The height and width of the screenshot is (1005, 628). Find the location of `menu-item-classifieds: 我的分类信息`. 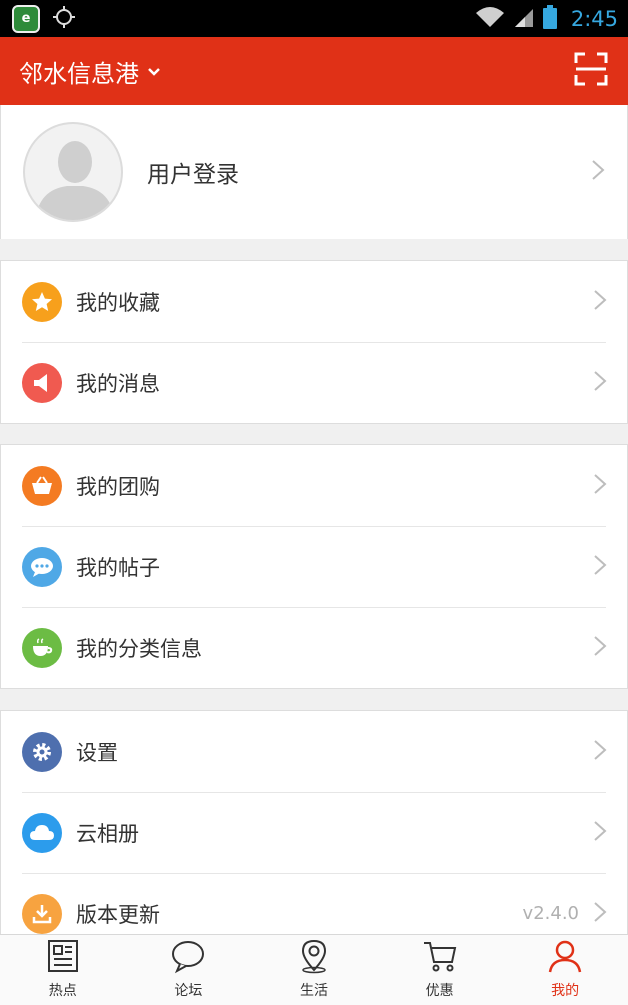

menu-item-classifieds: 我的分类信息 is located at coordinates (314, 647).